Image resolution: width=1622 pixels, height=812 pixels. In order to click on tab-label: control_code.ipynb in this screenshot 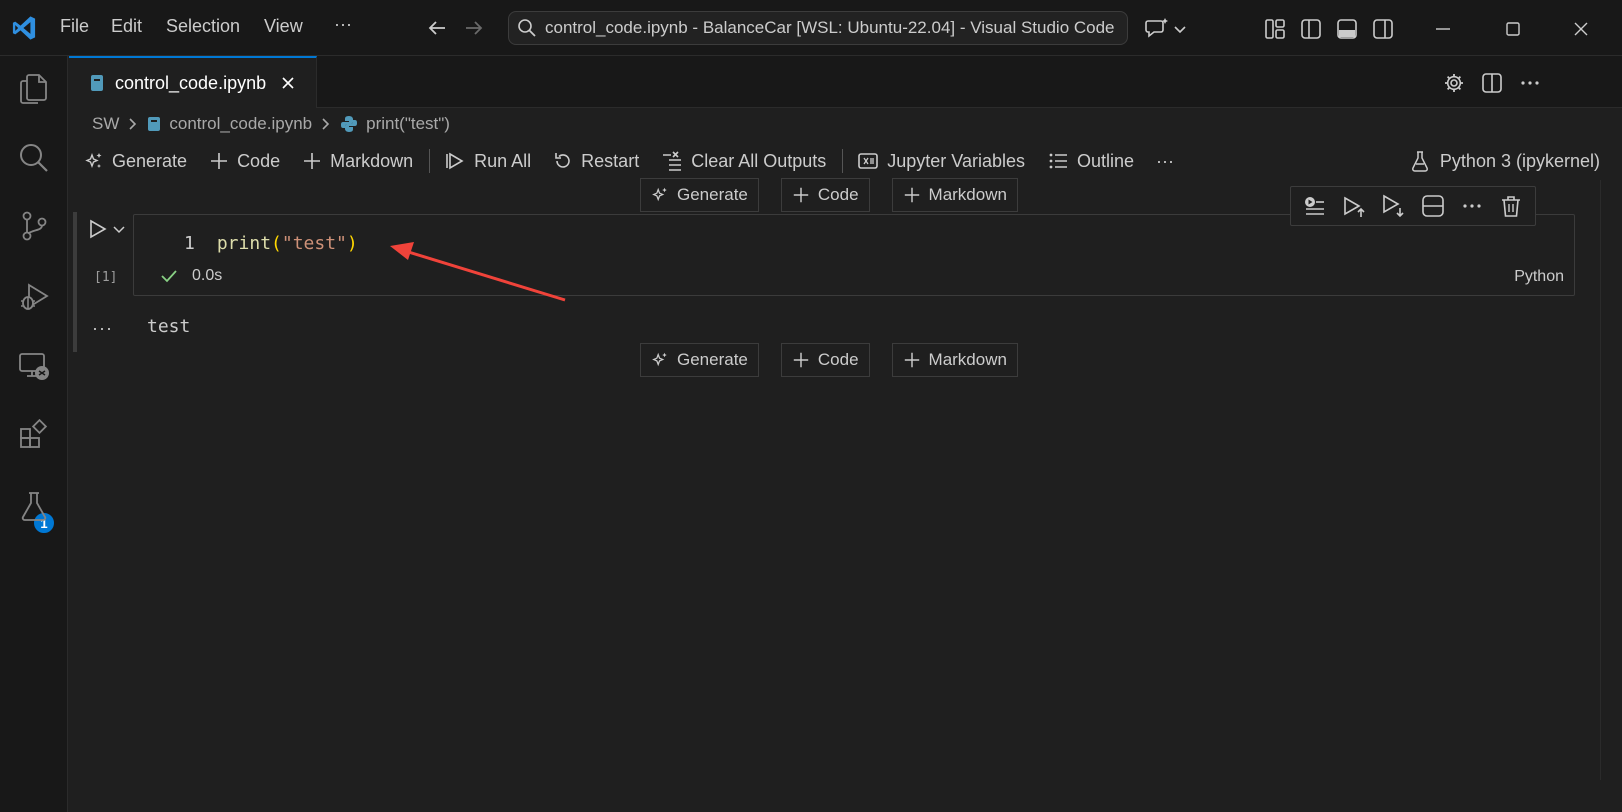, I will do `click(191, 82)`.